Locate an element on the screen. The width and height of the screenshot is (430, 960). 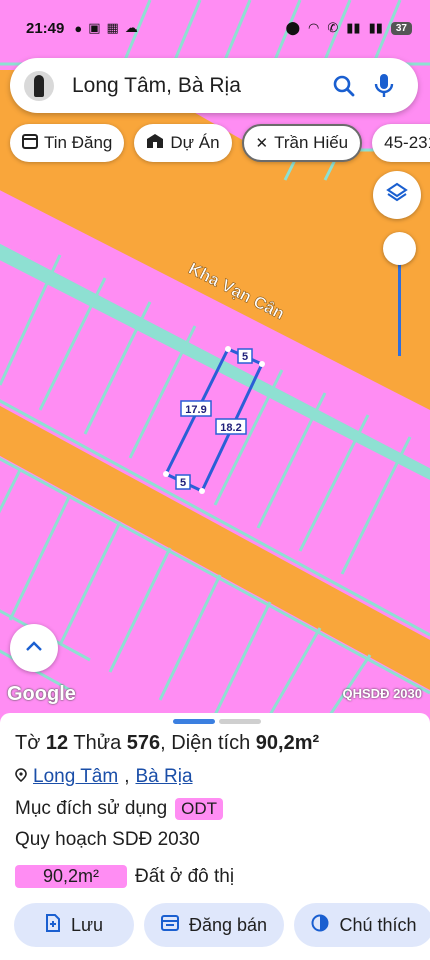
cloud-icon: ☁ is located at coordinates (131, 27).